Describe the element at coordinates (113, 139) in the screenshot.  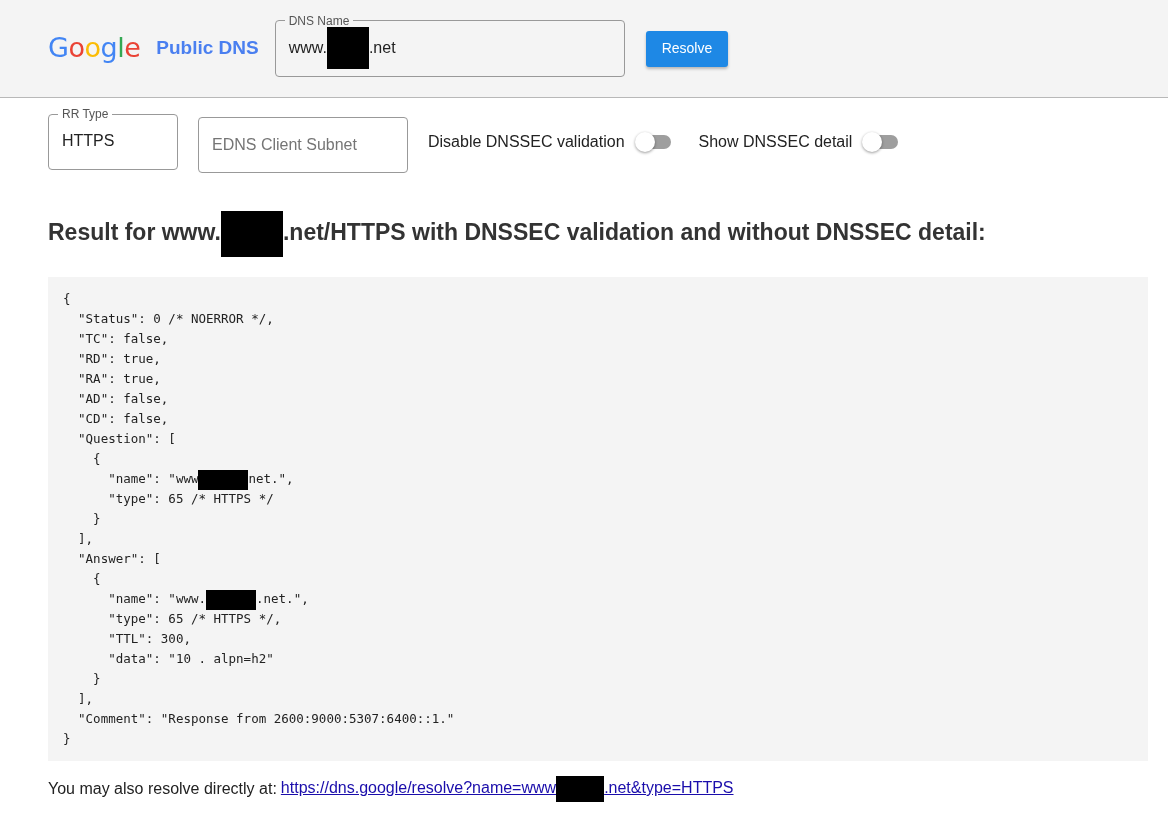
I see `rr-type-field: RR Type HTTPS` at that location.